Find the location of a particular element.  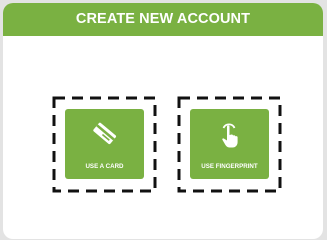

panel-header: CREATE NEW ACCOUNT is located at coordinates (163, 19).